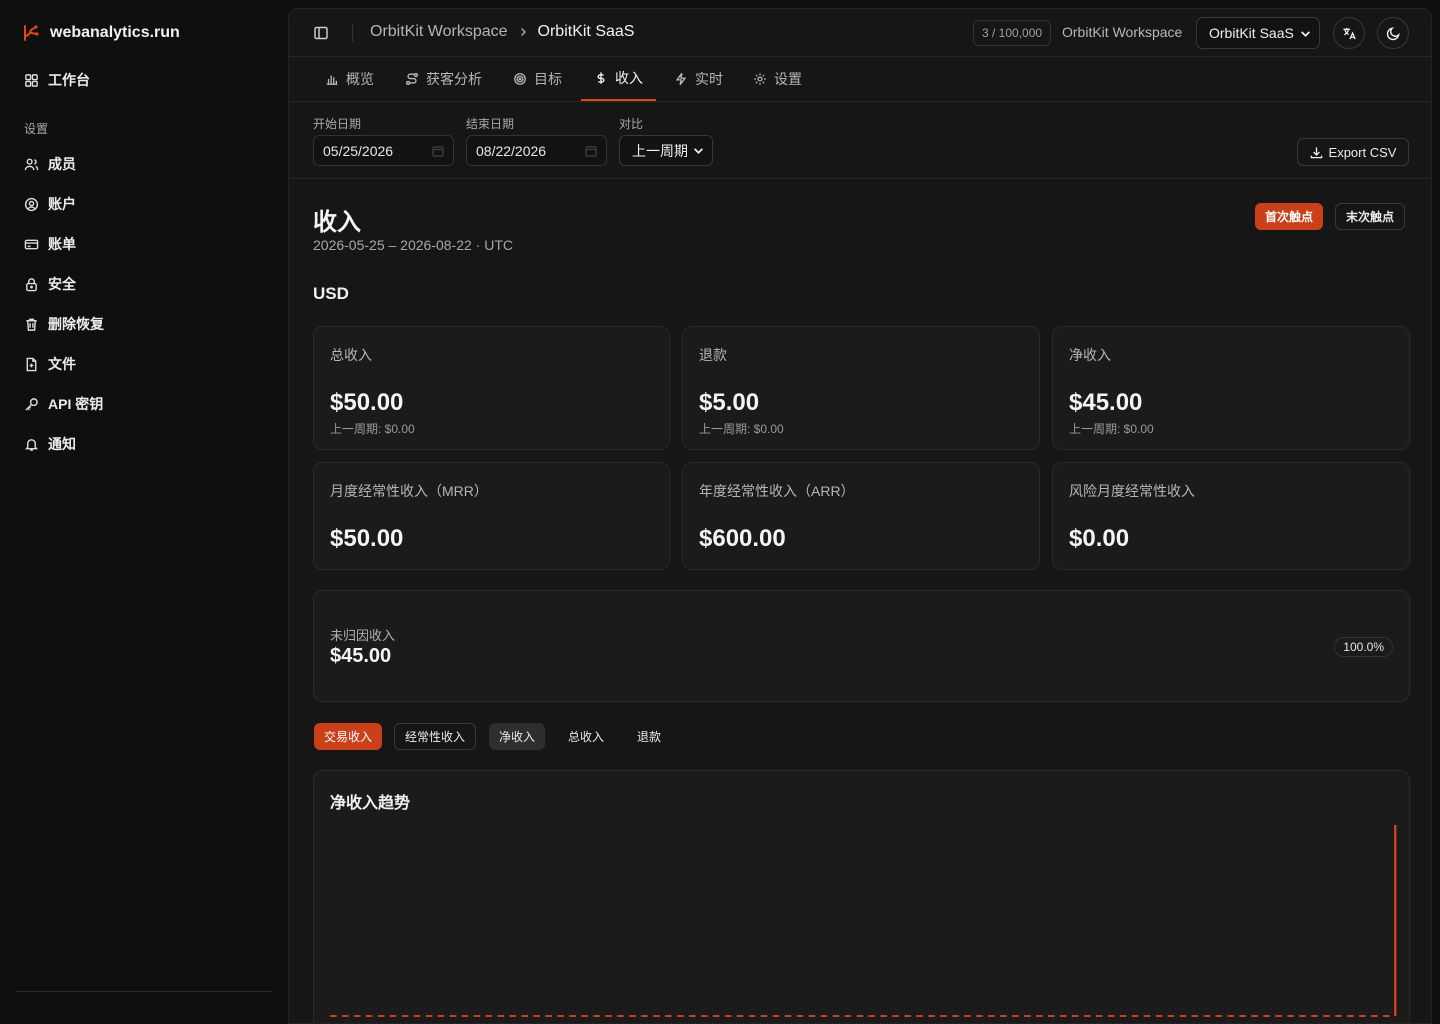  I want to click on tab-acquisition: 获客分析, so click(443, 79).